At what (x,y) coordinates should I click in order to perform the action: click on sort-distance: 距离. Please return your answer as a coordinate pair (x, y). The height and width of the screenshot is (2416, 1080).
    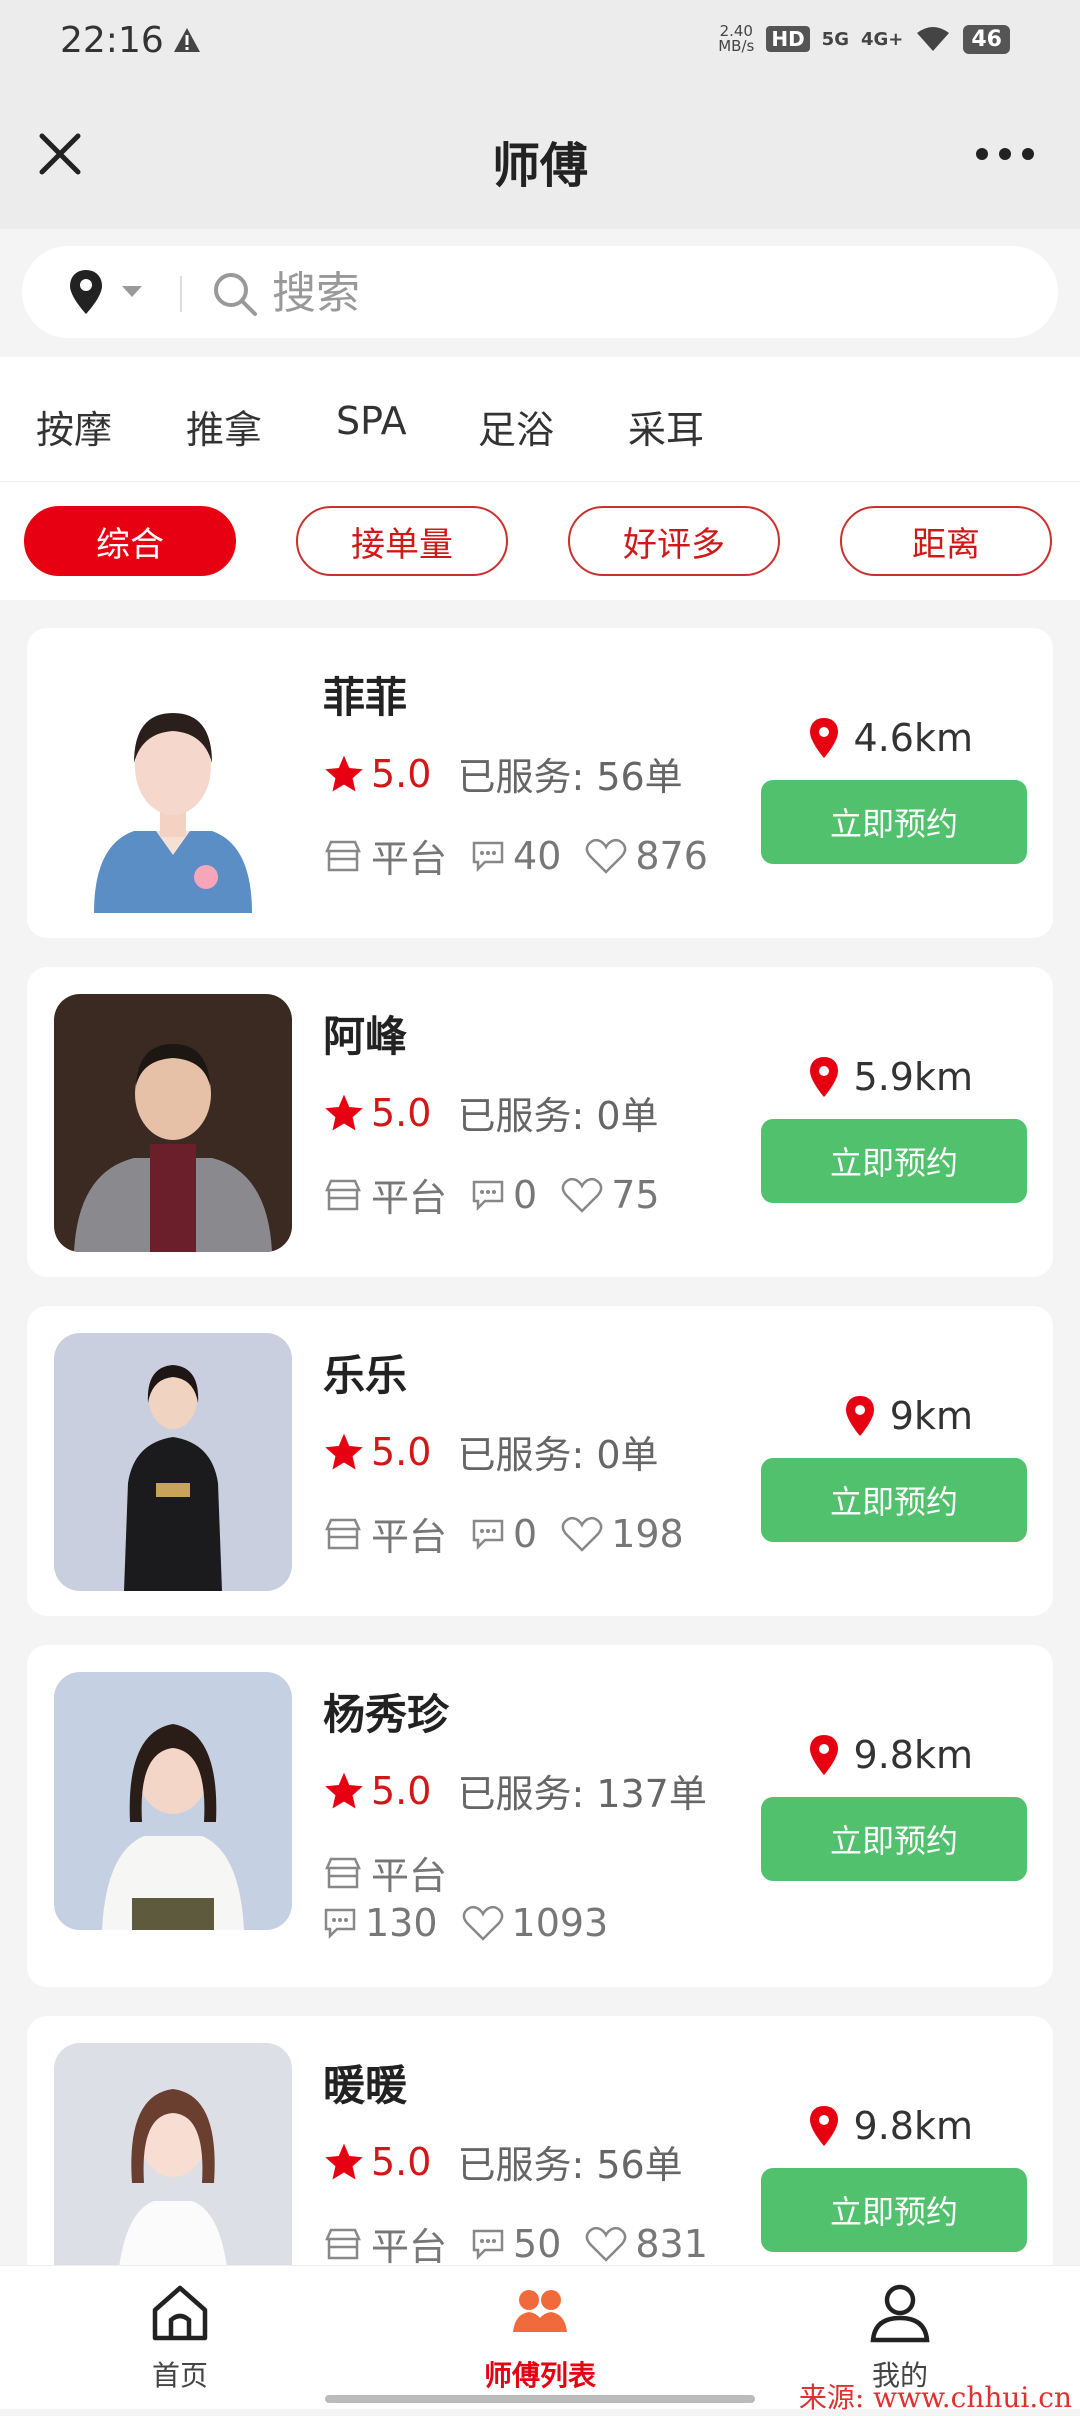
    Looking at the image, I should click on (946, 541).